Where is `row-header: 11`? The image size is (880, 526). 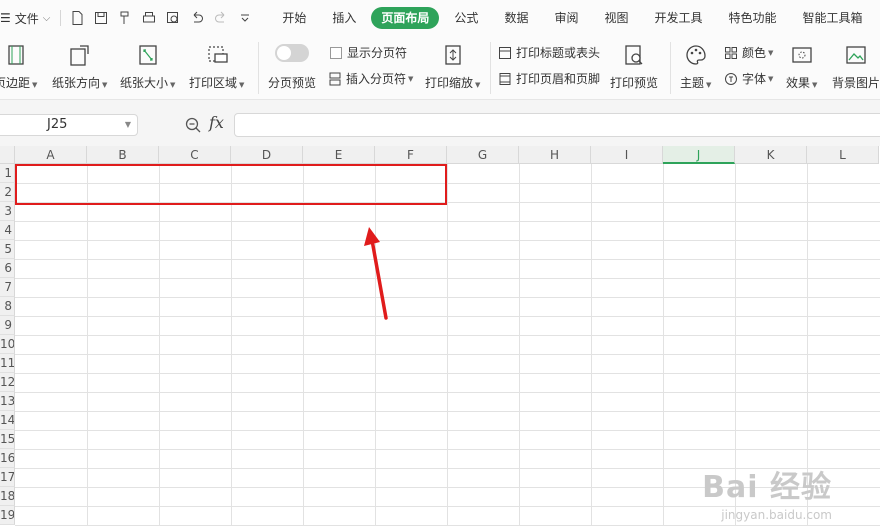 row-header: 11 is located at coordinates (7, 363).